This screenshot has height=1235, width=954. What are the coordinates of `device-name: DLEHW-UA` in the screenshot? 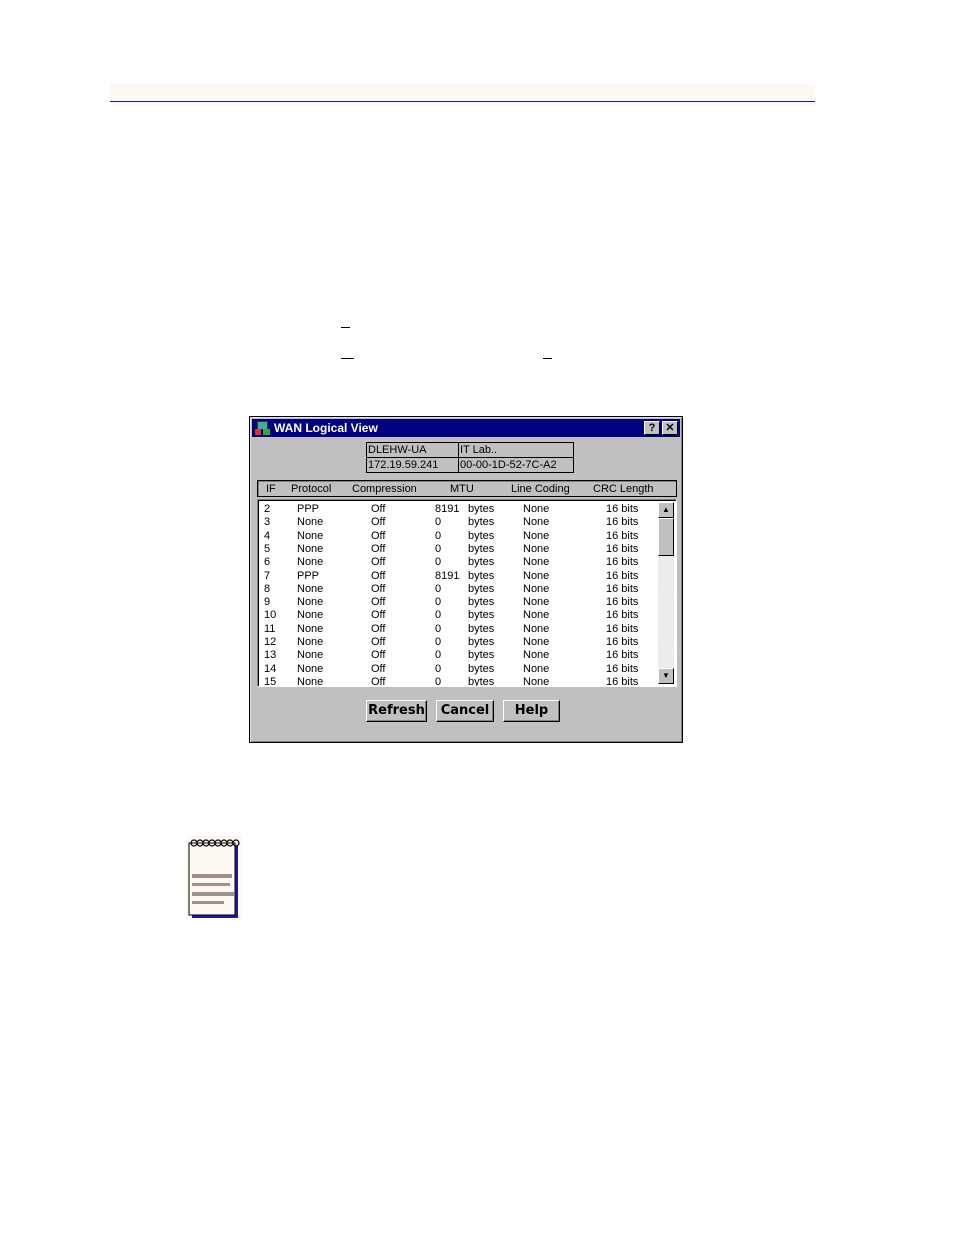 It's located at (412, 450).